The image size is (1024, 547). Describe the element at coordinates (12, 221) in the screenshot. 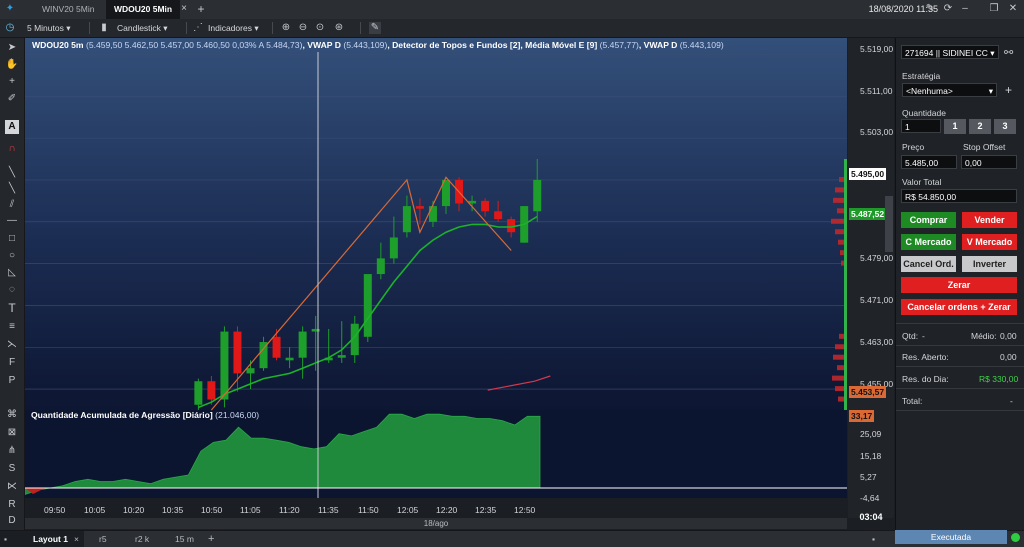

I see `hline-tool-icon: —` at that location.